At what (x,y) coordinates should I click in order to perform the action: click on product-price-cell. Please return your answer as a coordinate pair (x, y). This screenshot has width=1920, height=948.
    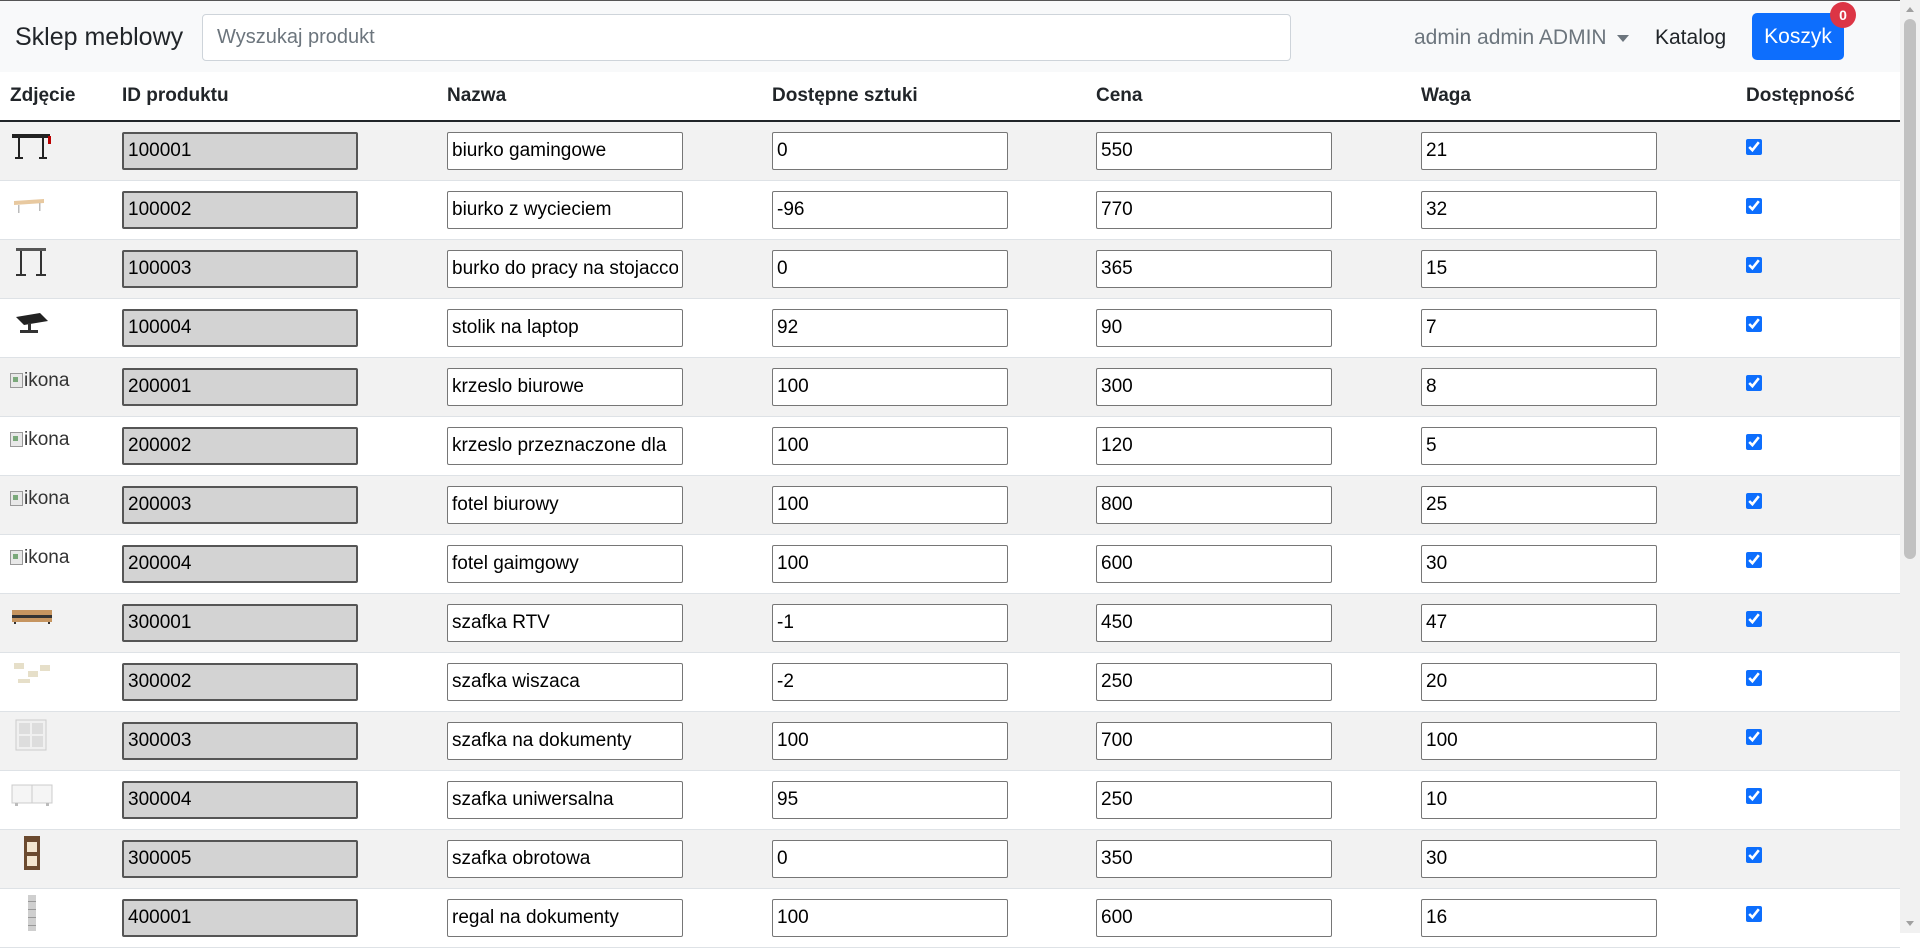
    Looking at the image, I should click on (1248, 210).